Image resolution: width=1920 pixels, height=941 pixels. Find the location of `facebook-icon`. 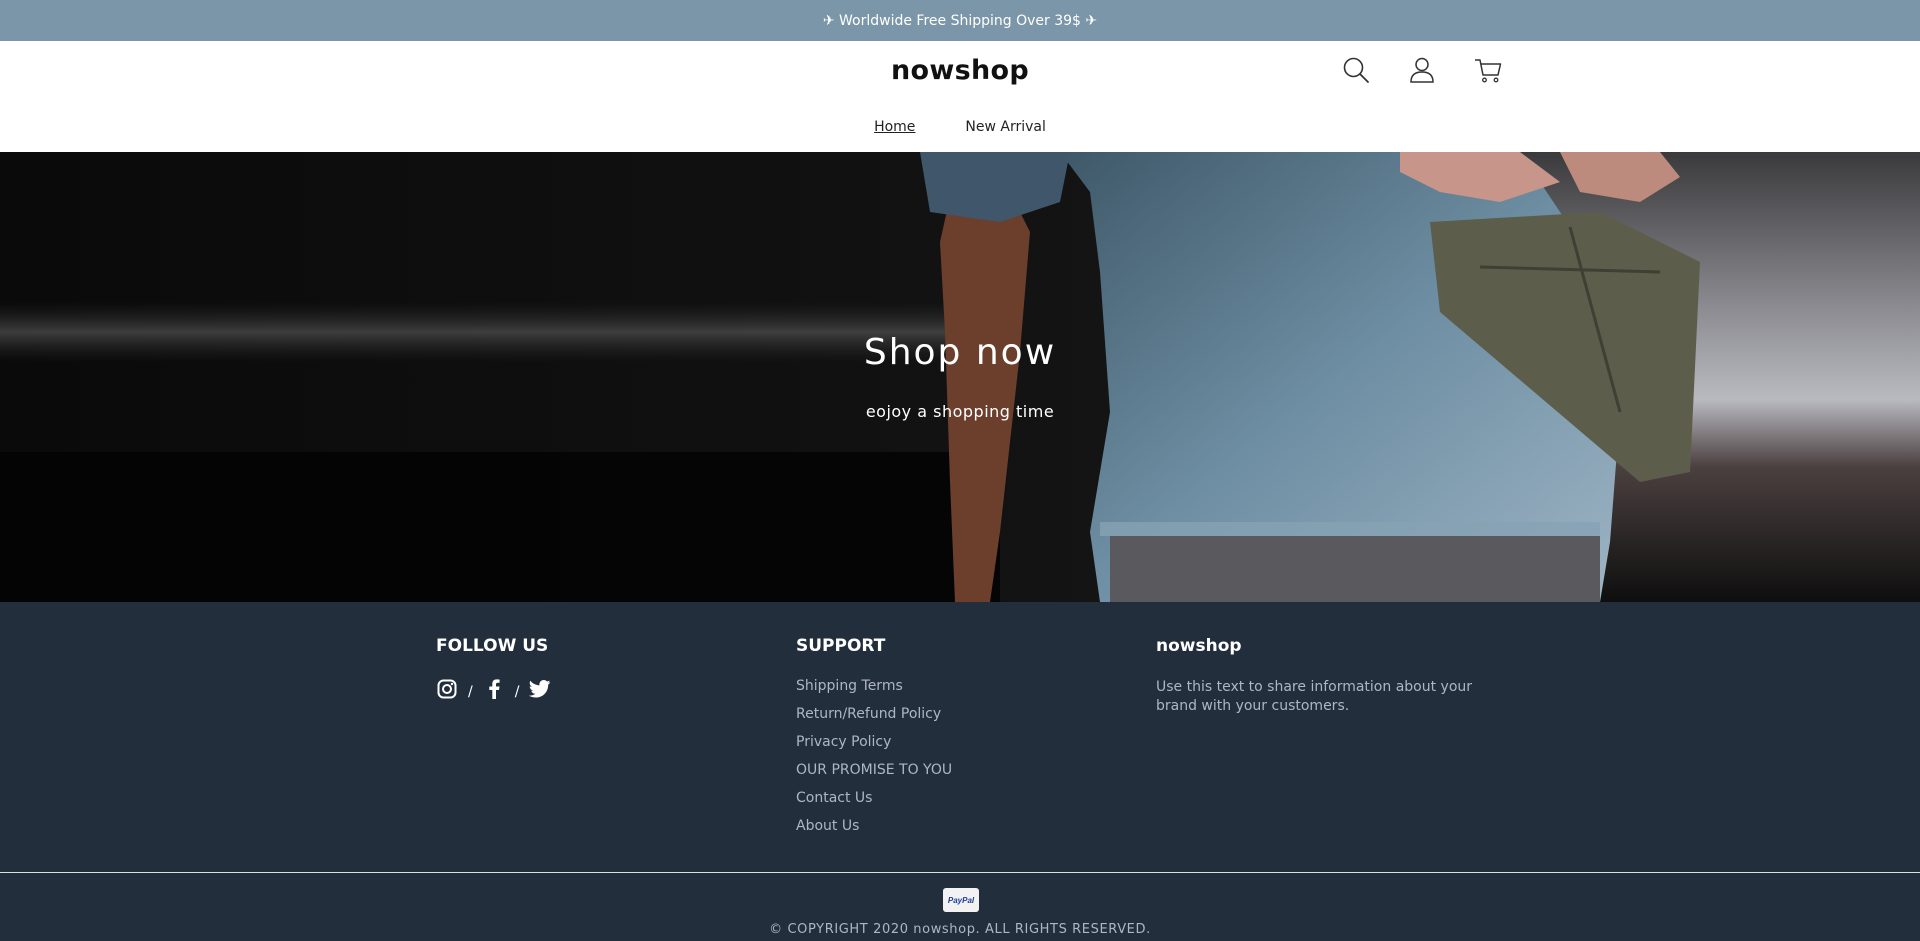

facebook-icon is located at coordinates (494, 689).